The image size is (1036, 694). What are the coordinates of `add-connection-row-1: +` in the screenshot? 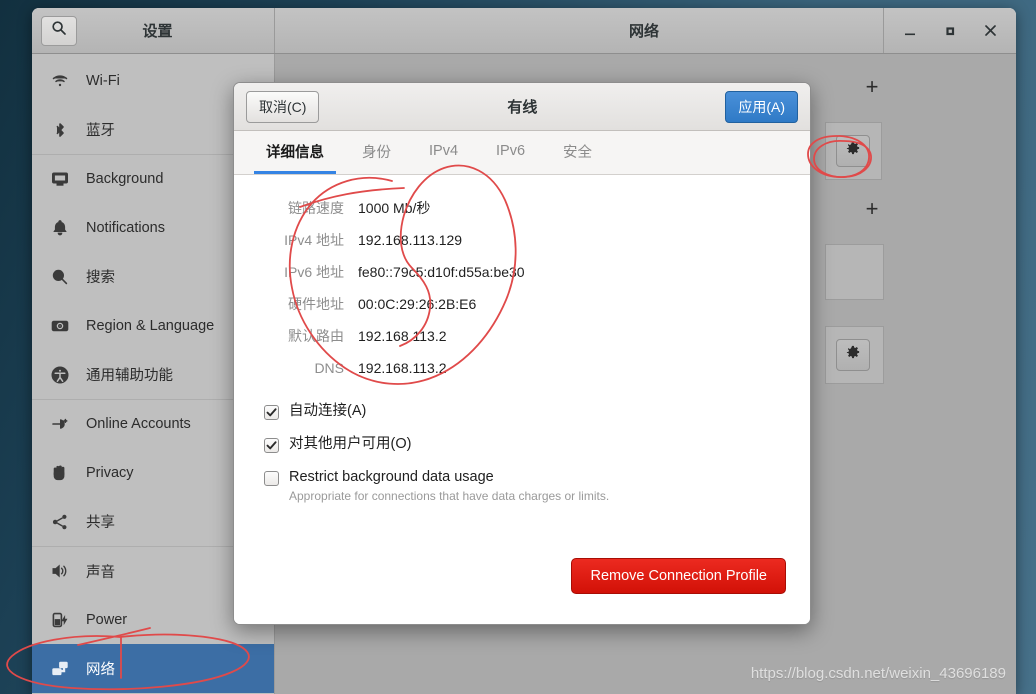 It's located at (872, 87).